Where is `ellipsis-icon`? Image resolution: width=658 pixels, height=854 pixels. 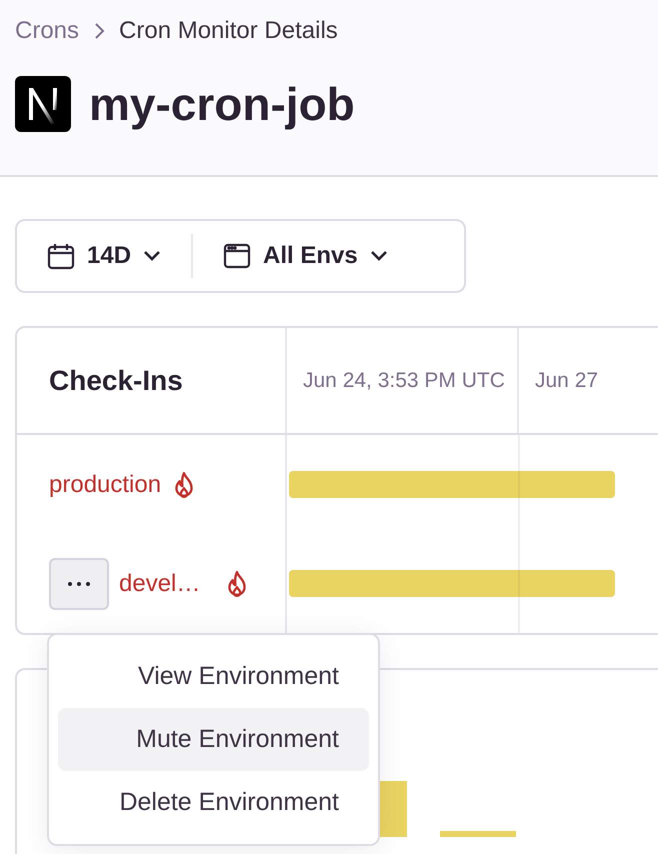
ellipsis-icon is located at coordinates (79, 583).